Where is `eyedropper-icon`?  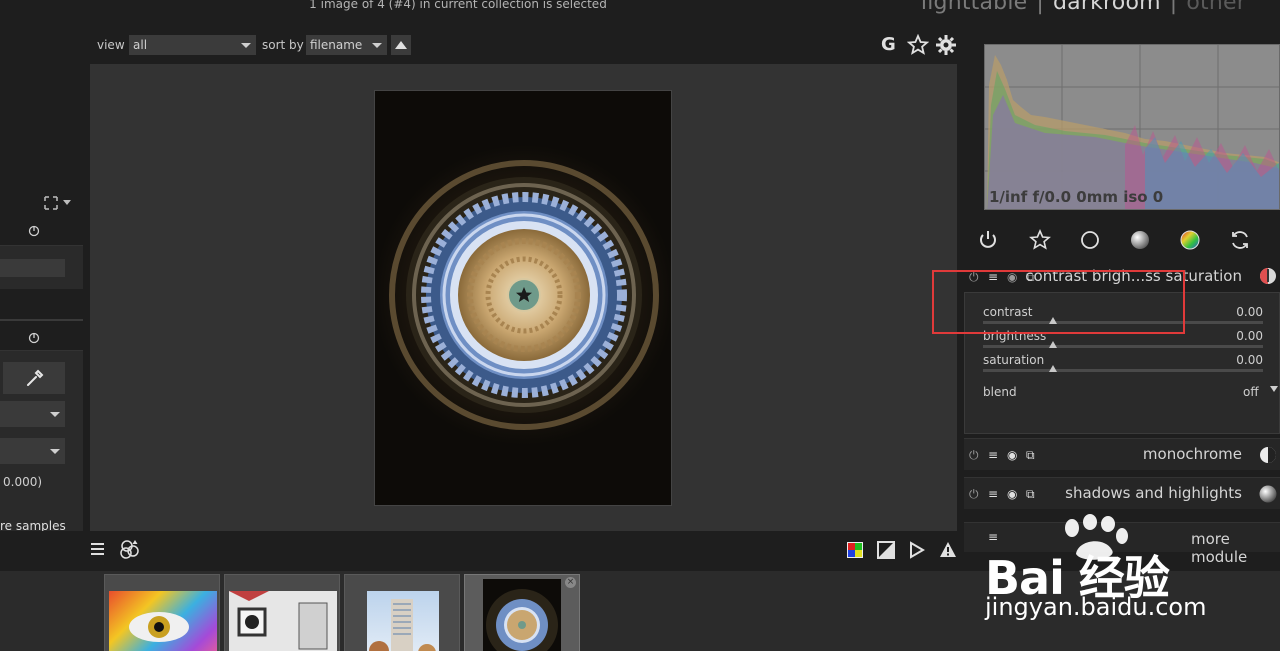
eyedropper-icon is located at coordinates (35, 377).